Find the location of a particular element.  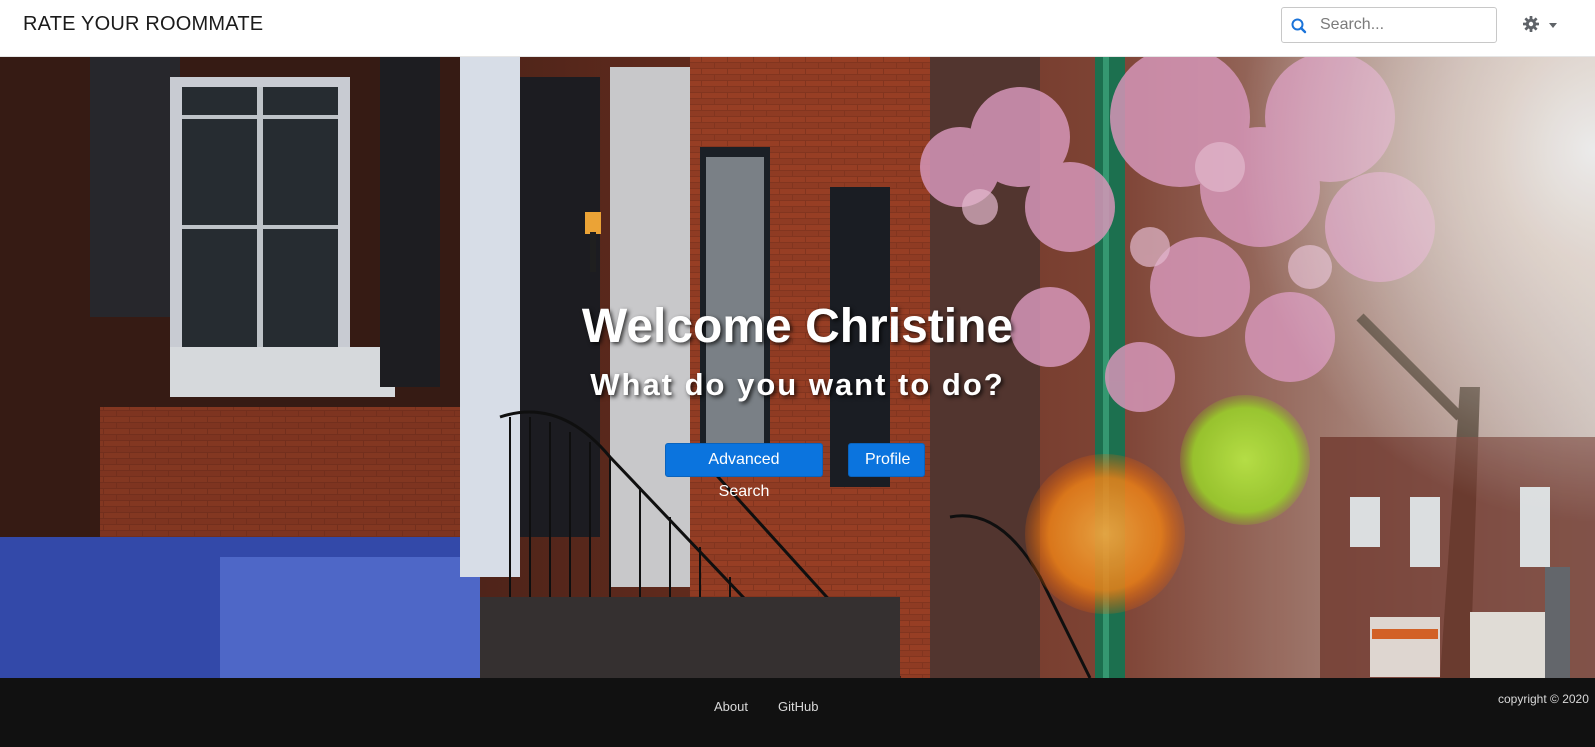

footer: About GitHub copyright © 2020 is located at coordinates (797, 712).